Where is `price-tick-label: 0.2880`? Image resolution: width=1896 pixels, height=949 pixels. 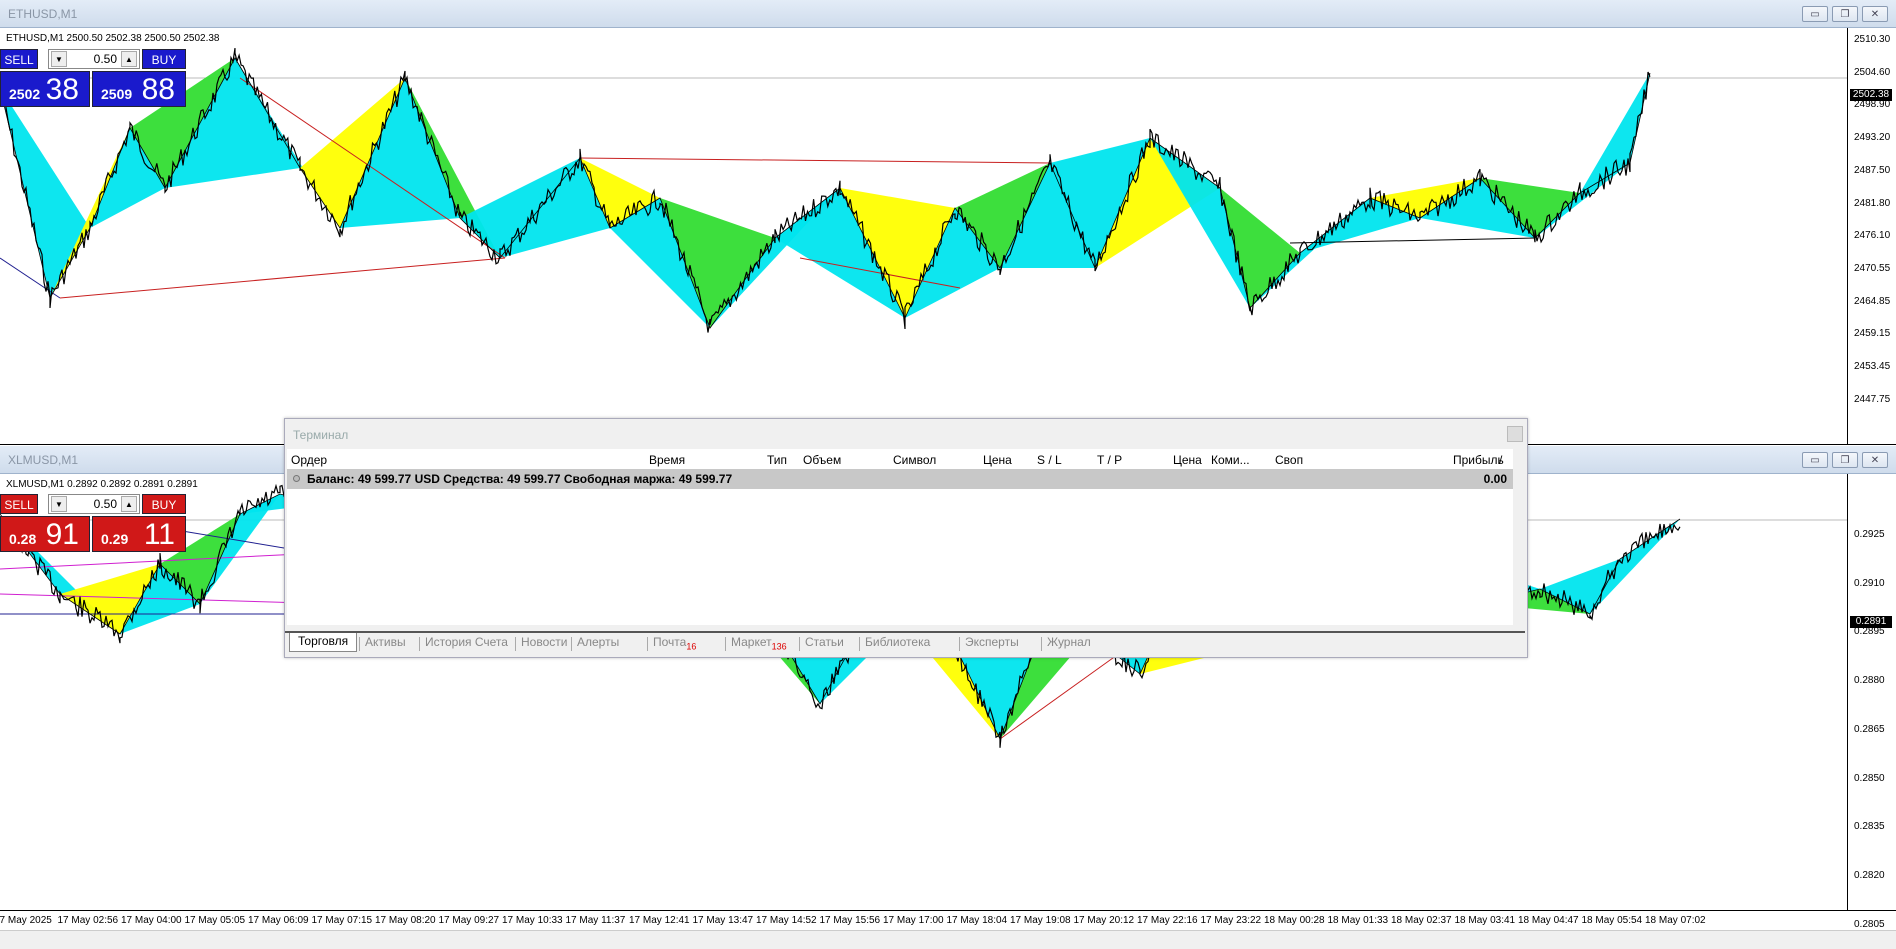 price-tick-label: 0.2880 is located at coordinates (1869, 681).